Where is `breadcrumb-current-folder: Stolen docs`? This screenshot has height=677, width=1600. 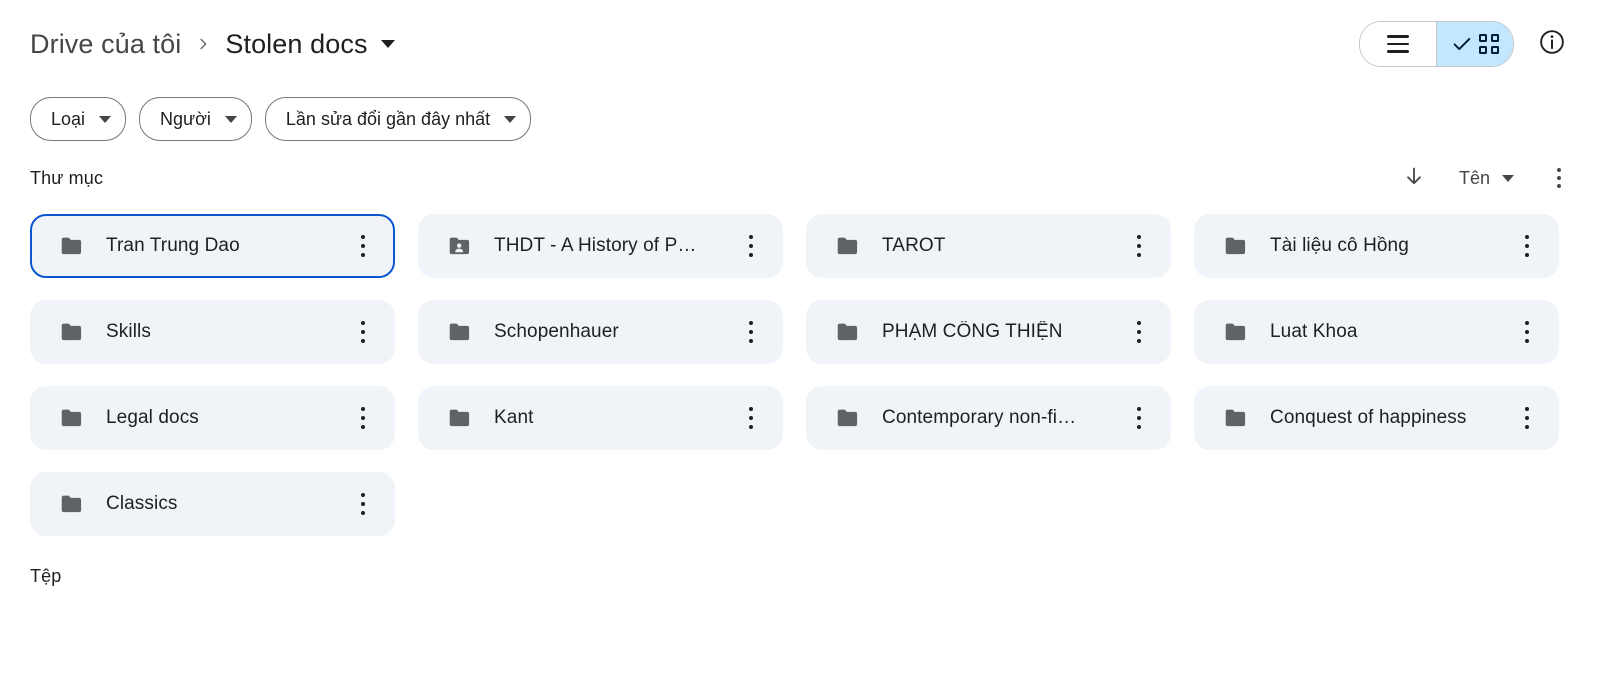
breadcrumb-current-folder: Stolen docs is located at coordinates (310, 44).